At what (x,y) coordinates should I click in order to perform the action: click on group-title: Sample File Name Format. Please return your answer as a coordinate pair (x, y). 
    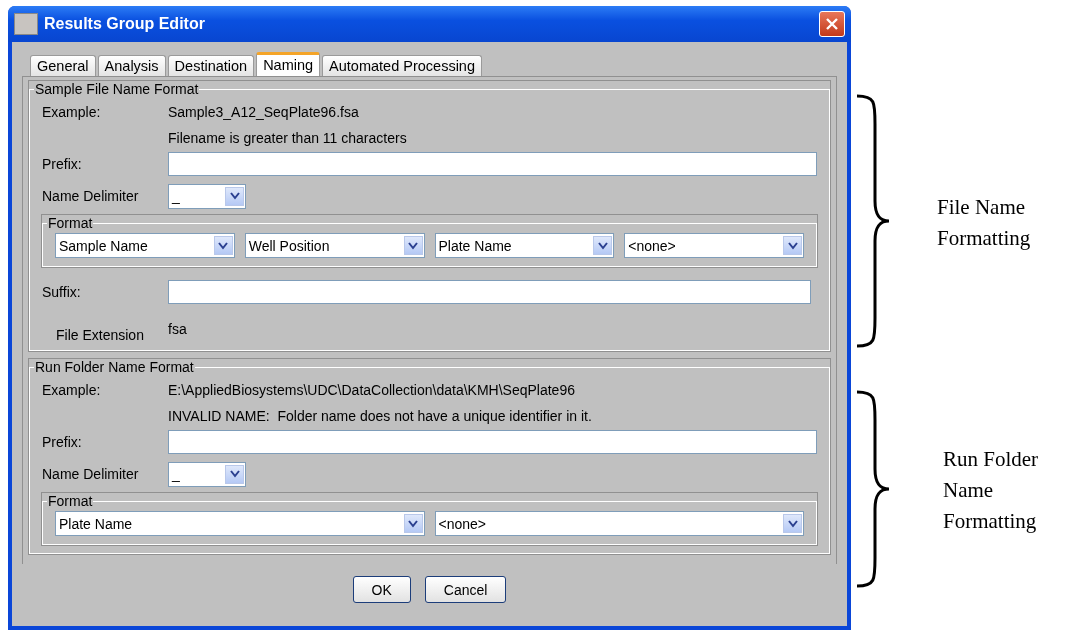
    Looking at the image, I should click on (117, 89).